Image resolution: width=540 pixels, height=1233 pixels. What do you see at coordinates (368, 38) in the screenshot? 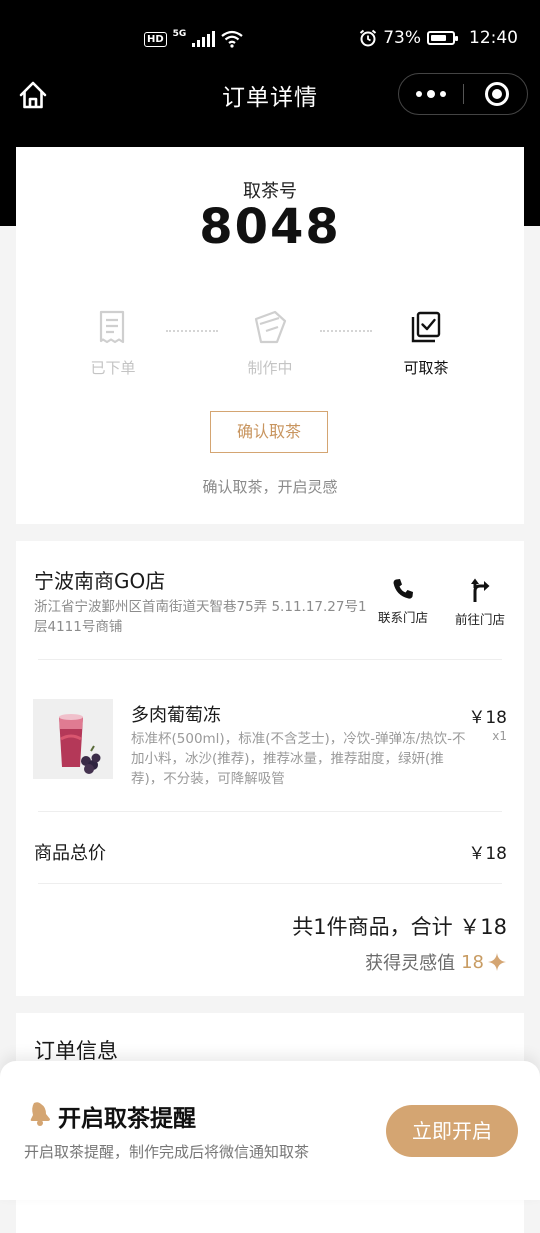
I see `alarm-icon` at bounding box center [368, 38].